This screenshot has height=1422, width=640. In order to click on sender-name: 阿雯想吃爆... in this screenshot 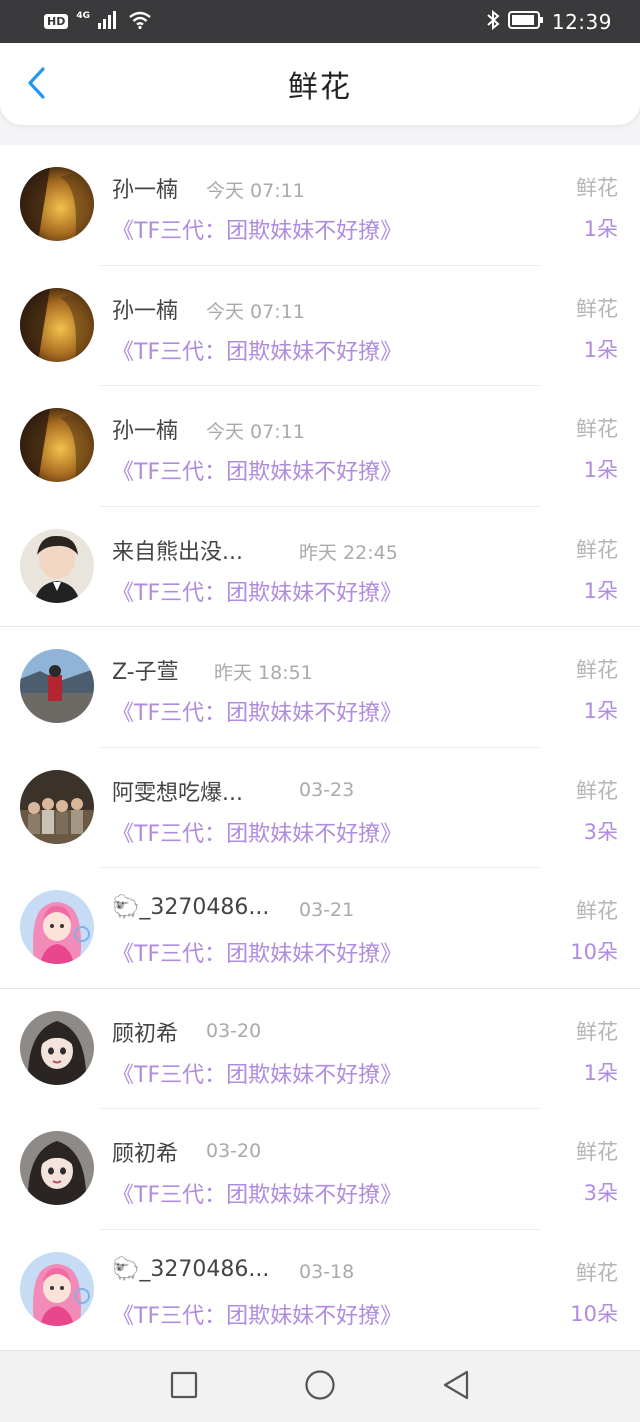, I will do `click(177, 793)`.